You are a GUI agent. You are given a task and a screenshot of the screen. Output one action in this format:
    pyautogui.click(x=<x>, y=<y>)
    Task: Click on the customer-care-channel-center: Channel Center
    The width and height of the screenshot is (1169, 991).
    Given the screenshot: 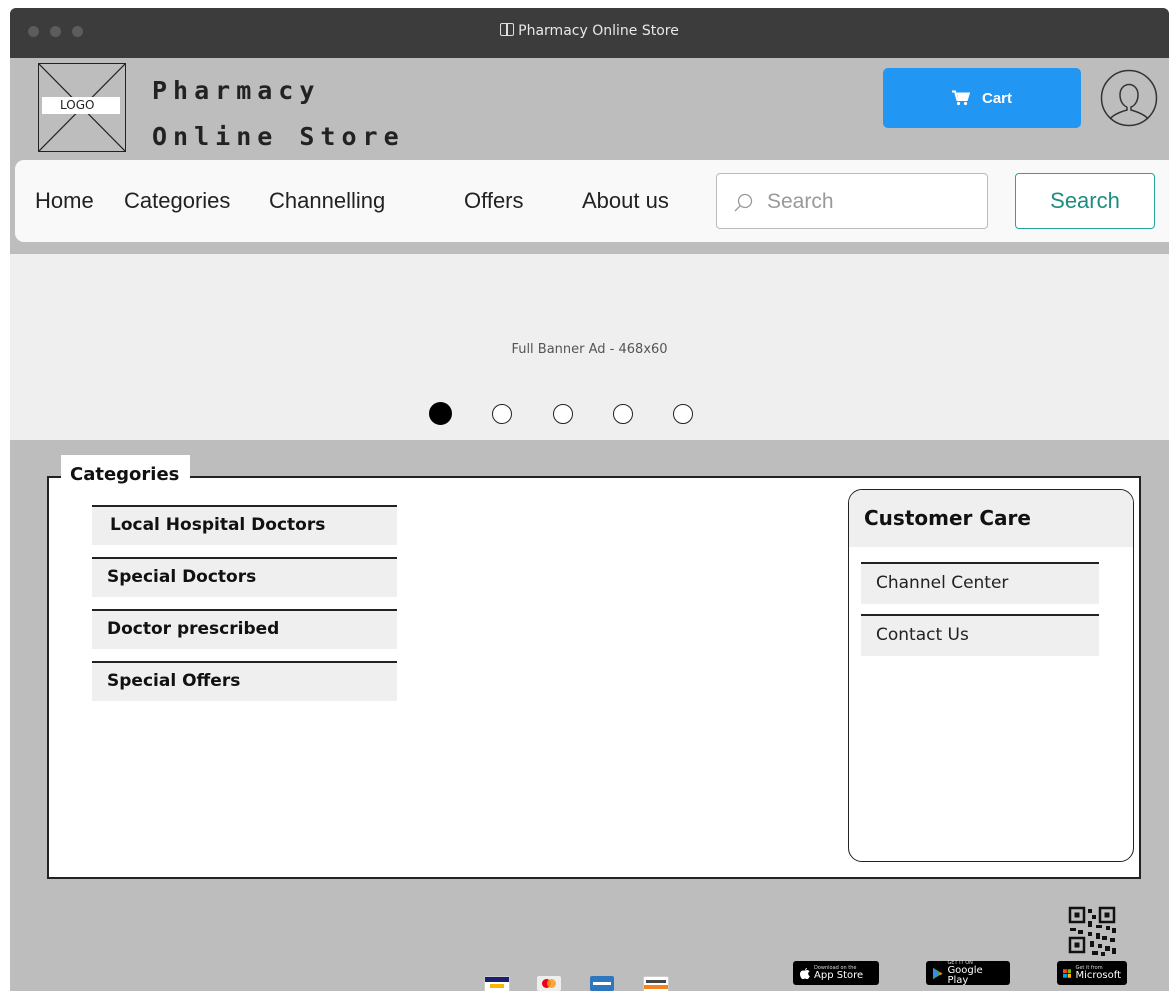 What is the action you would take?
    pyautogui.click(x=980, y=583)
    